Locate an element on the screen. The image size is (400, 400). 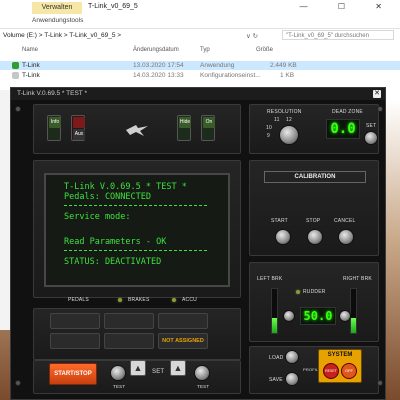
save-label: SAVE is located at coordinates (276, 380).